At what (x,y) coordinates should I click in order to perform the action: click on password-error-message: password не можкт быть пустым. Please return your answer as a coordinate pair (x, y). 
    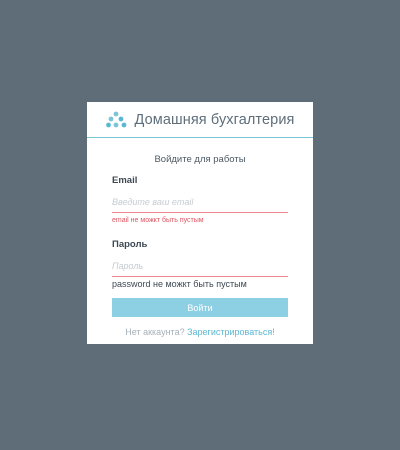
    Looking at the image, I should click on (179, 284).